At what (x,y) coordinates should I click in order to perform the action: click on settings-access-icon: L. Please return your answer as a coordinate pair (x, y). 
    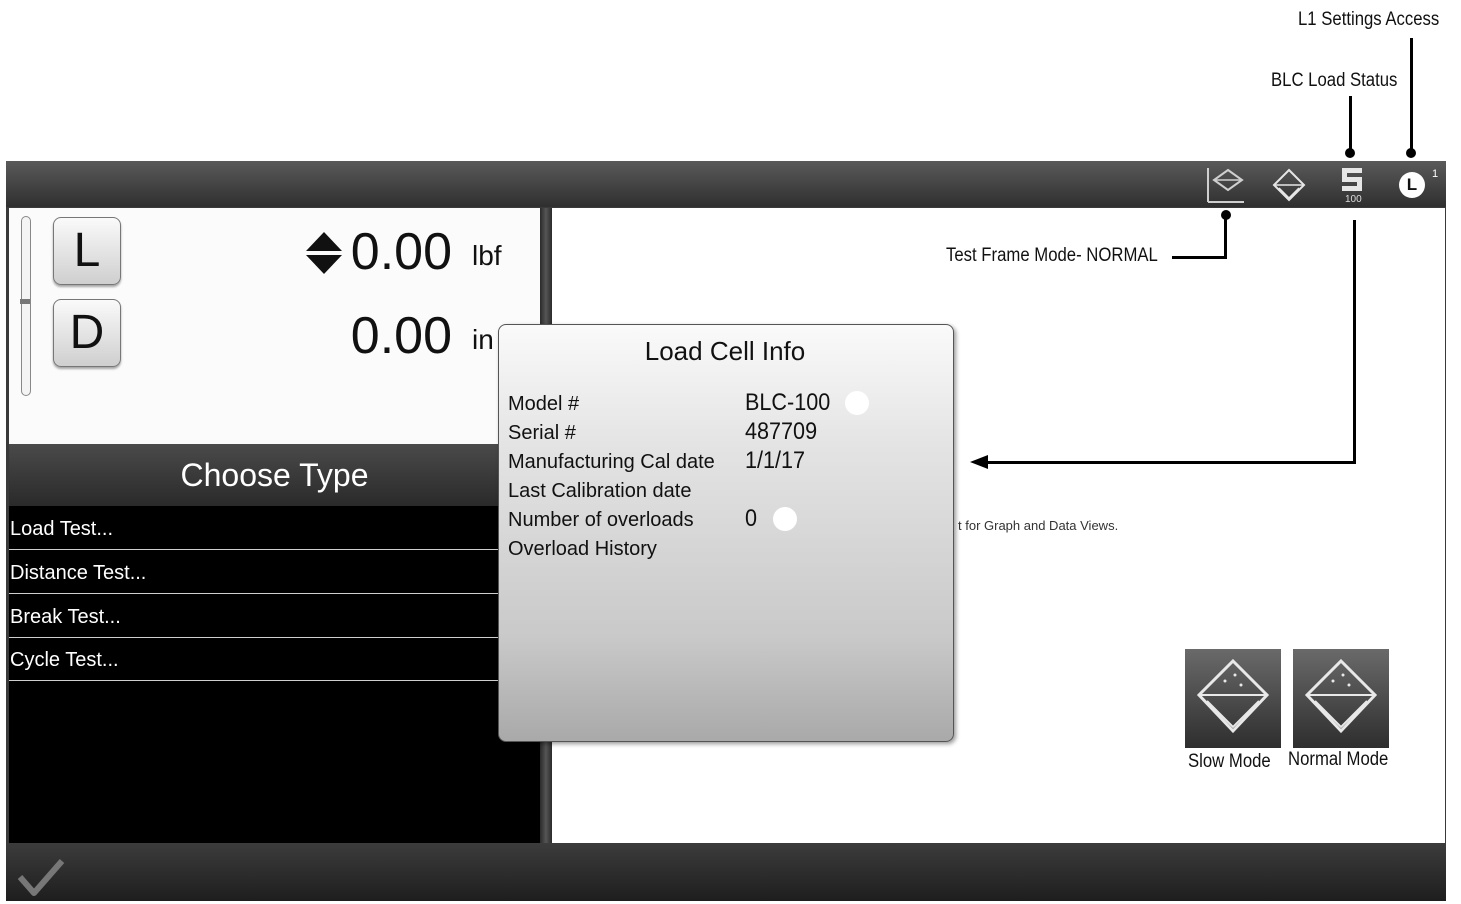
    Looking at the image, I should click on (1412, 185).